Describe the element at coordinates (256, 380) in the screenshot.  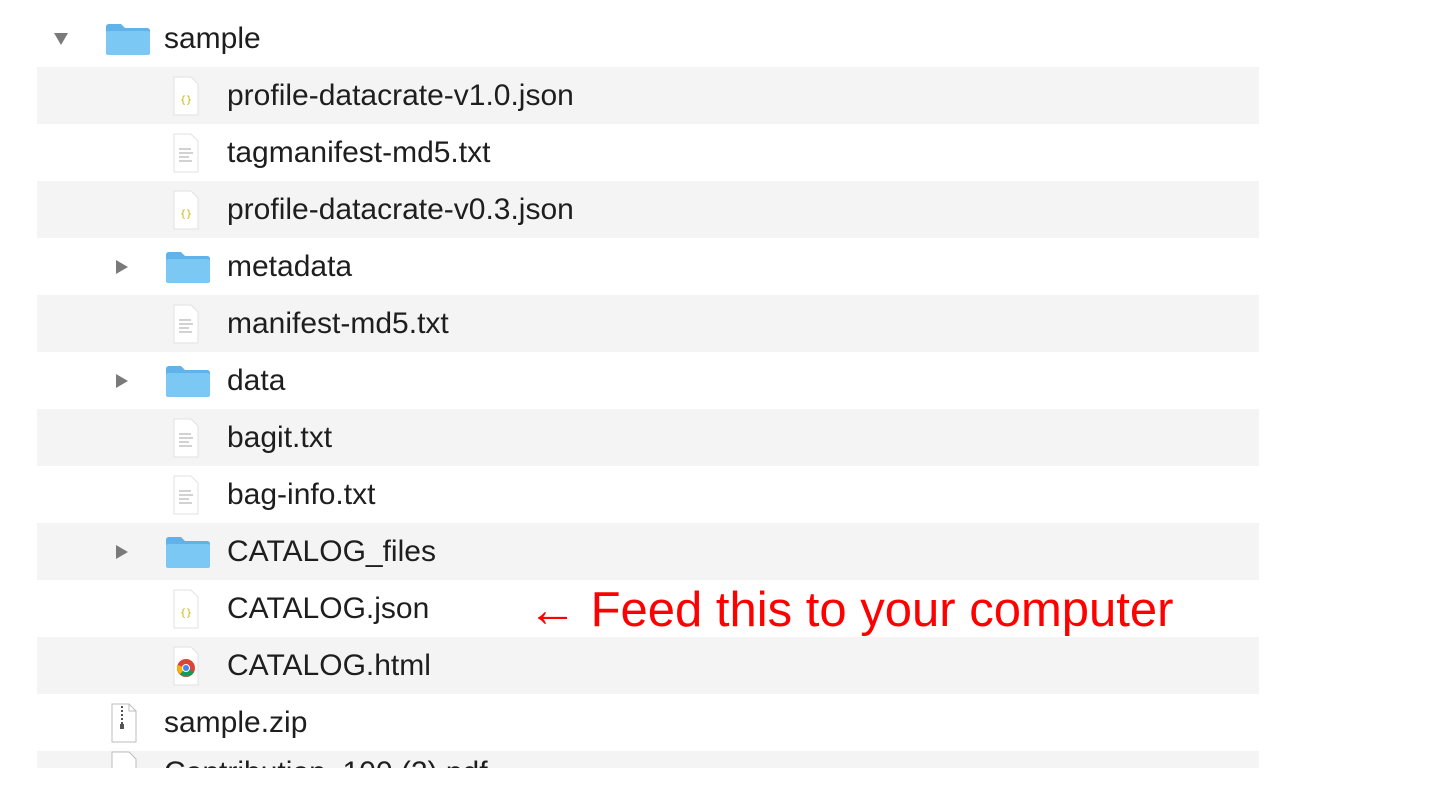
I see `file-name-label: data` at that location.